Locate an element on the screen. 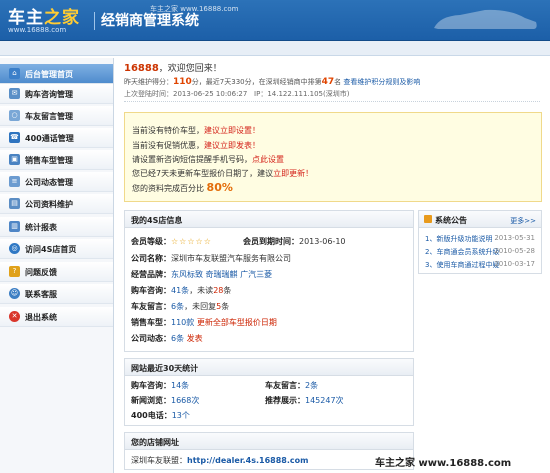  sidebar-item-label: 400通话管理 is located at coordinates (49, 138).